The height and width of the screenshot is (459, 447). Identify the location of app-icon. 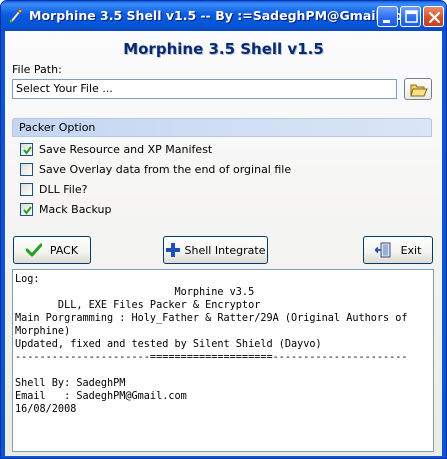
(15, 16).